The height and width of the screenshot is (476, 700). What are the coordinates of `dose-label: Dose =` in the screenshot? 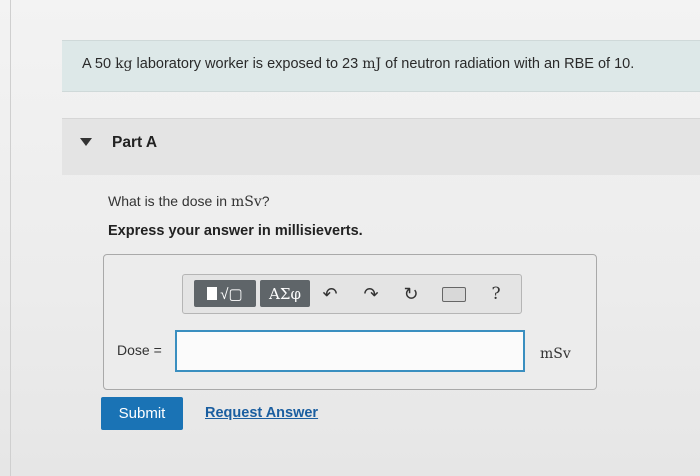 It's located at (139, 350).